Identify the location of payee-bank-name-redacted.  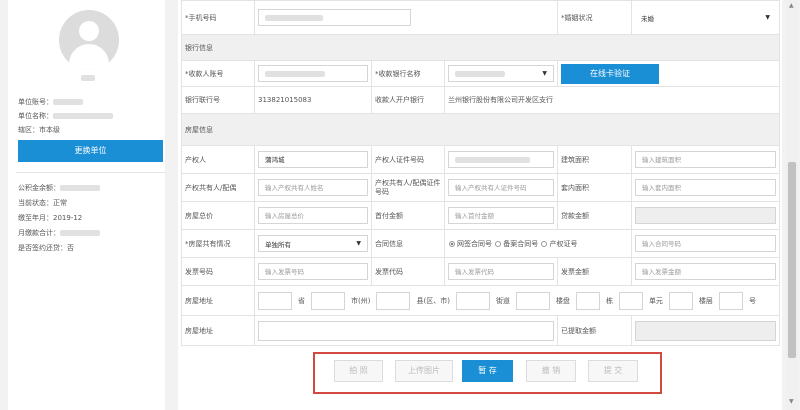
(480, 73).